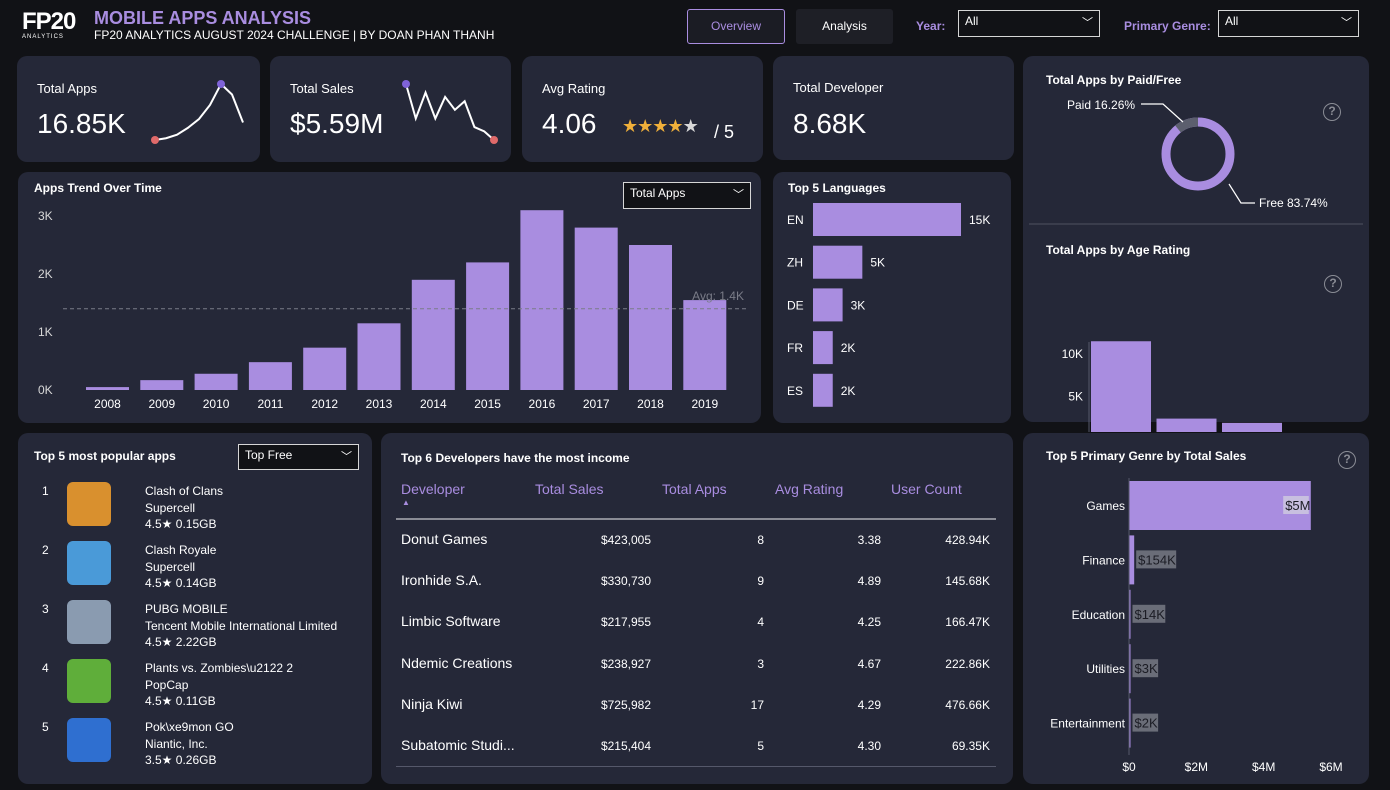 The width and height of the screenshot is (1390, 790). I want to click on cell-developer: Limbic Software, so click(451, 621).